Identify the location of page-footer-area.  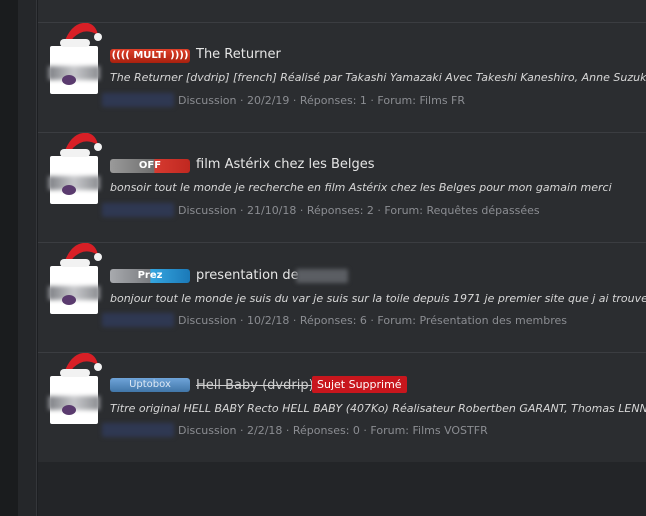
(342, 489).